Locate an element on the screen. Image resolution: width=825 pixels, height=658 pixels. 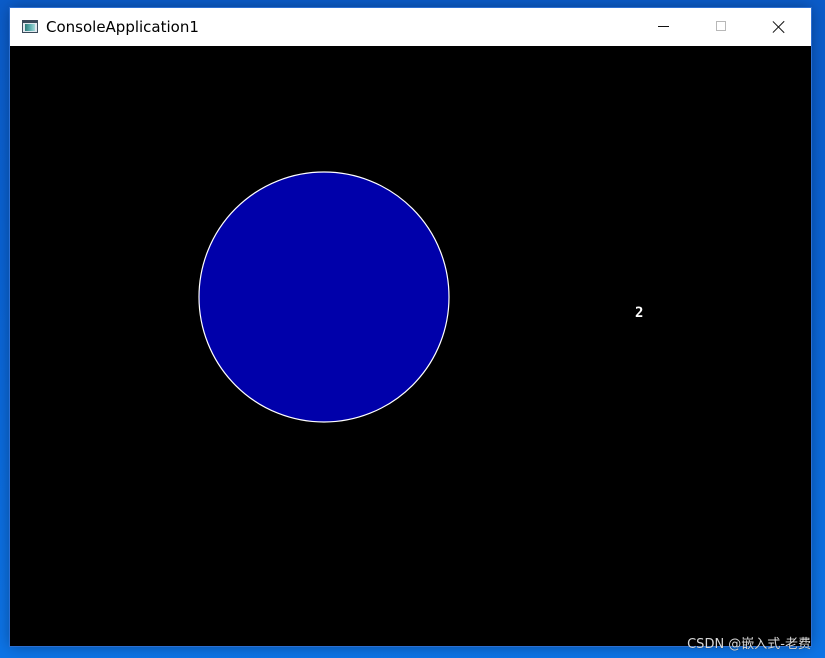
console-app-icon is located at coordinates (30, 26).